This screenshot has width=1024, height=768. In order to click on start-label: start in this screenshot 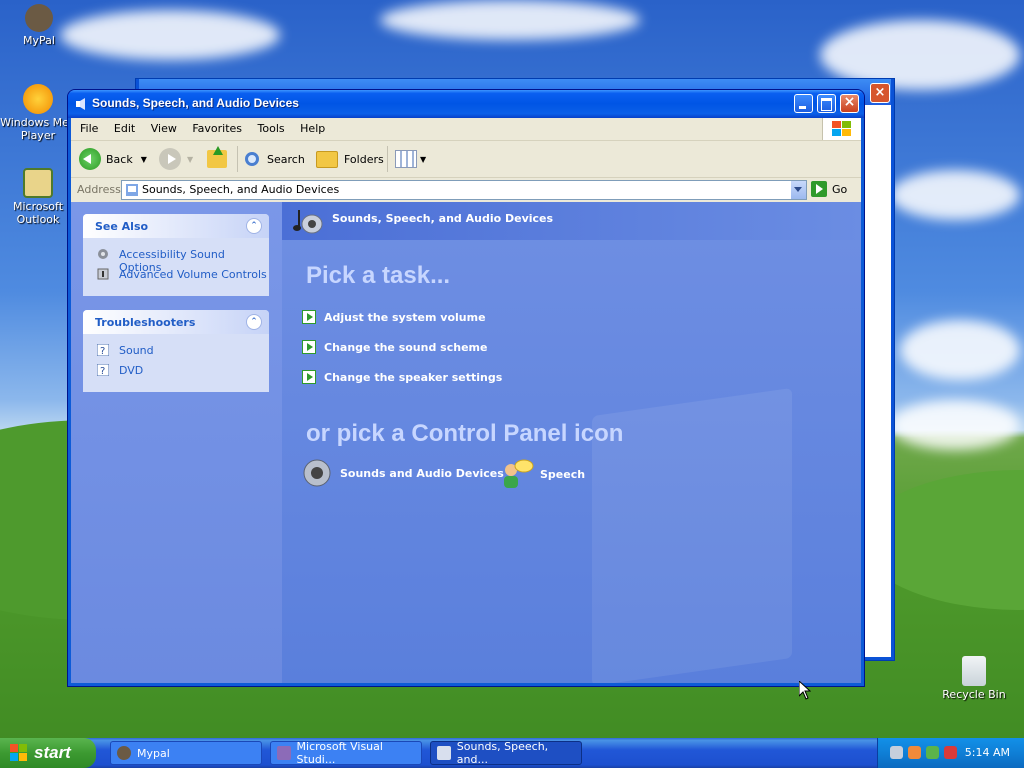, I will do `click(52, 752)`.